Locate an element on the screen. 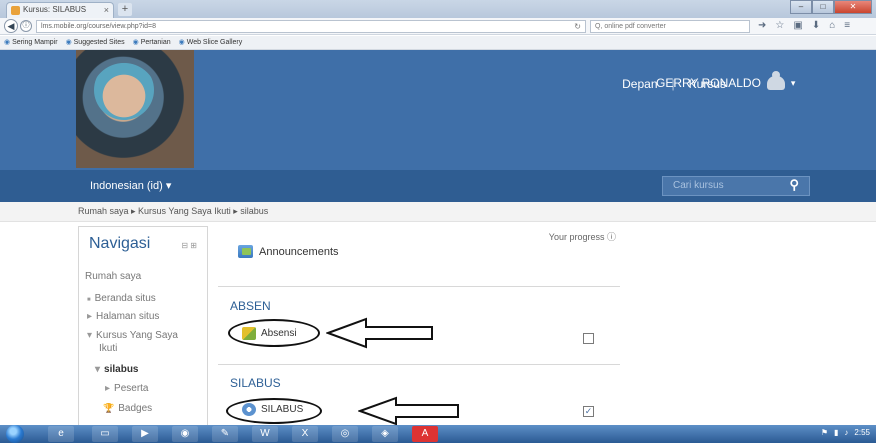 The height and width of the screenshot is (443, 876). taskbar-acrobat-icon: A is located at coordinates (425, 434).